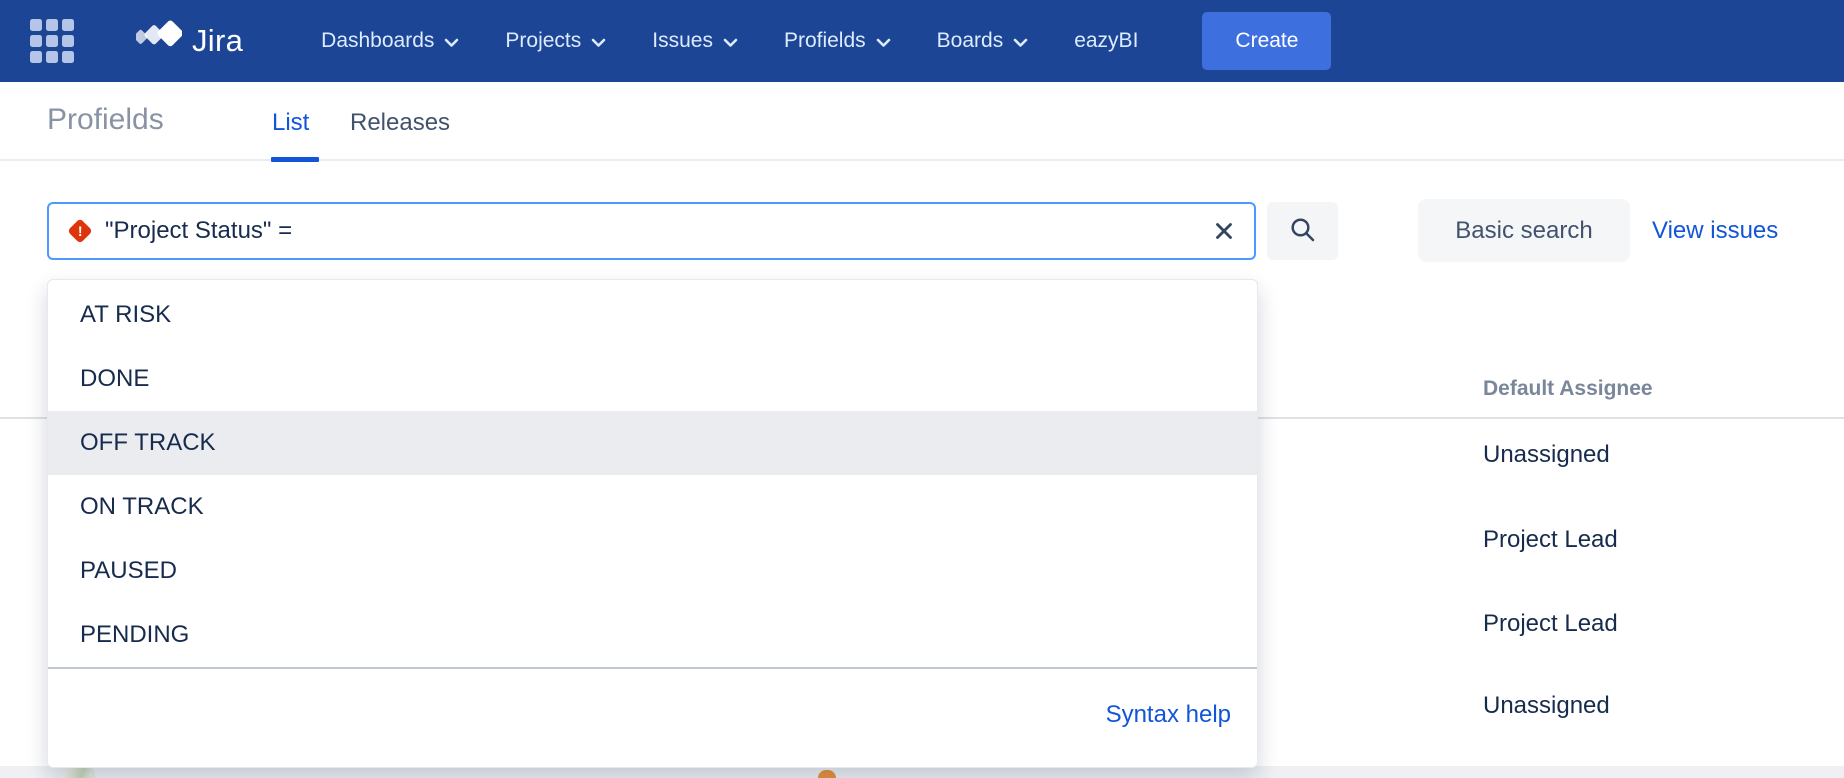 This screenshot has width=1844, height=778. What do you see at coordinates (555, 41) in the screenshot?
I see `nav-item-projects: Projects` at bounding box center [555, 41].